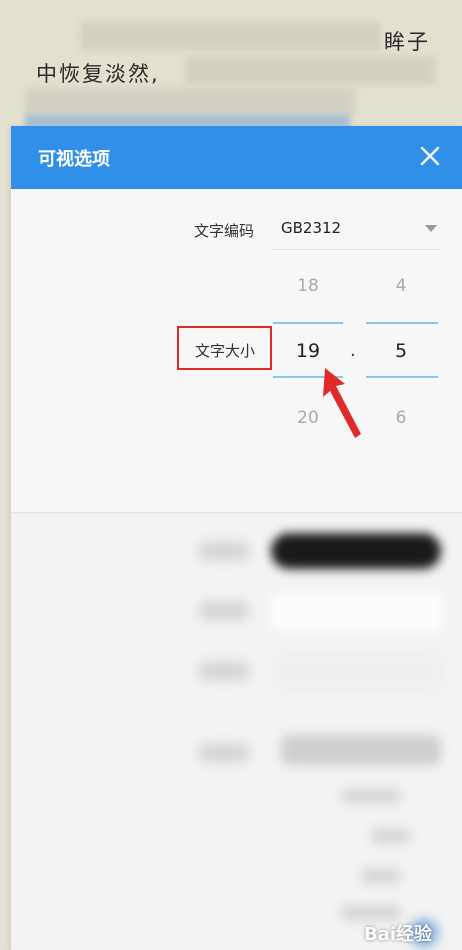 This screenshot has width=462, height=950. I want to click on reader-text-line-1: 眸子, so click(407, 42).